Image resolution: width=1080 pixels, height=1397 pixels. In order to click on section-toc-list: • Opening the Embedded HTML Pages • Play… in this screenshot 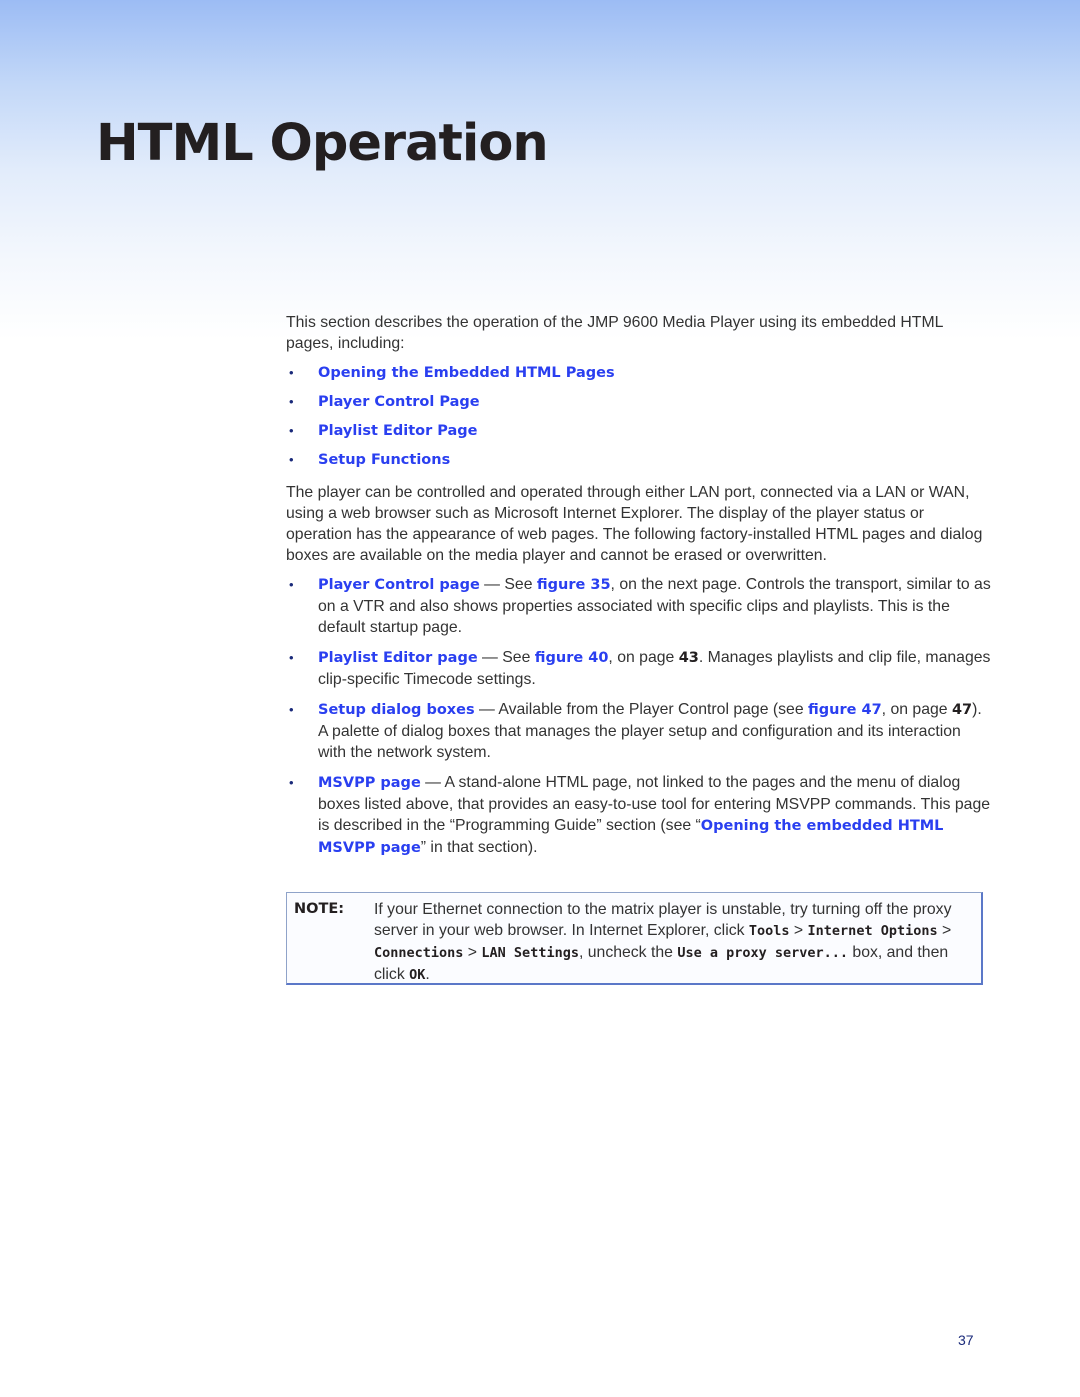, I will do `click(638, 420)`.